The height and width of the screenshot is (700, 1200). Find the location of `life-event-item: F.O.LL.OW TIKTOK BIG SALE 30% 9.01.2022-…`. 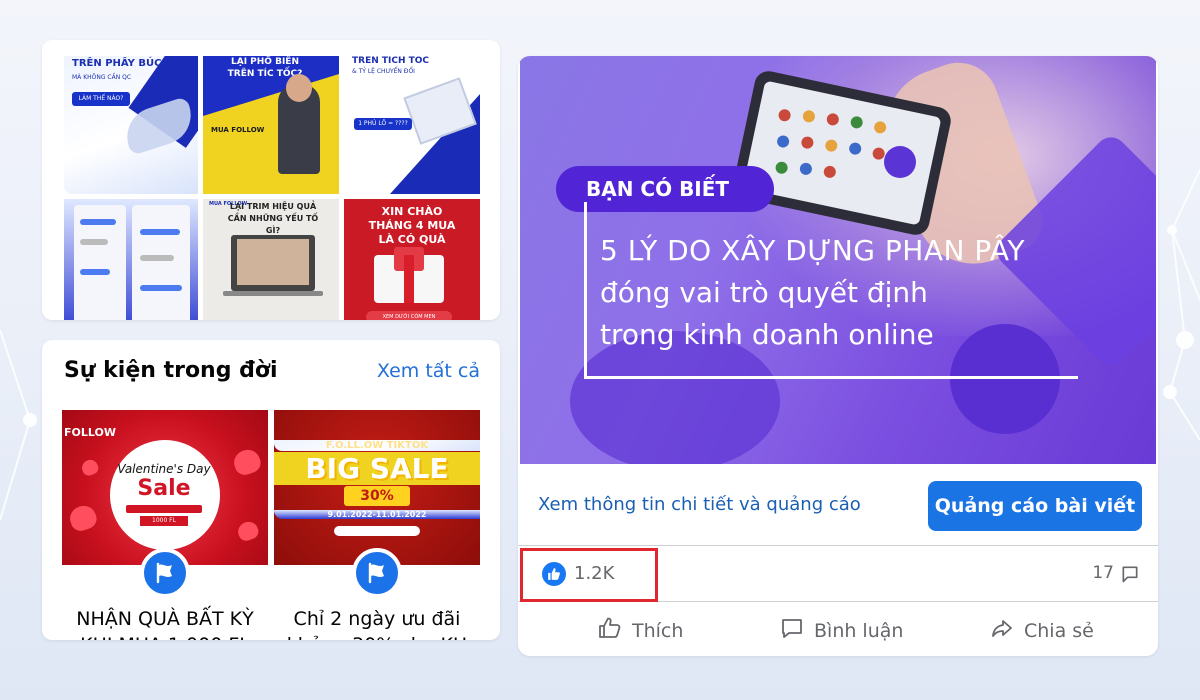

life-event-item: F.O.LL.OW TIKTOK BIG SALE 30% 9.01.2022-… is located at coordinates (377, 525).